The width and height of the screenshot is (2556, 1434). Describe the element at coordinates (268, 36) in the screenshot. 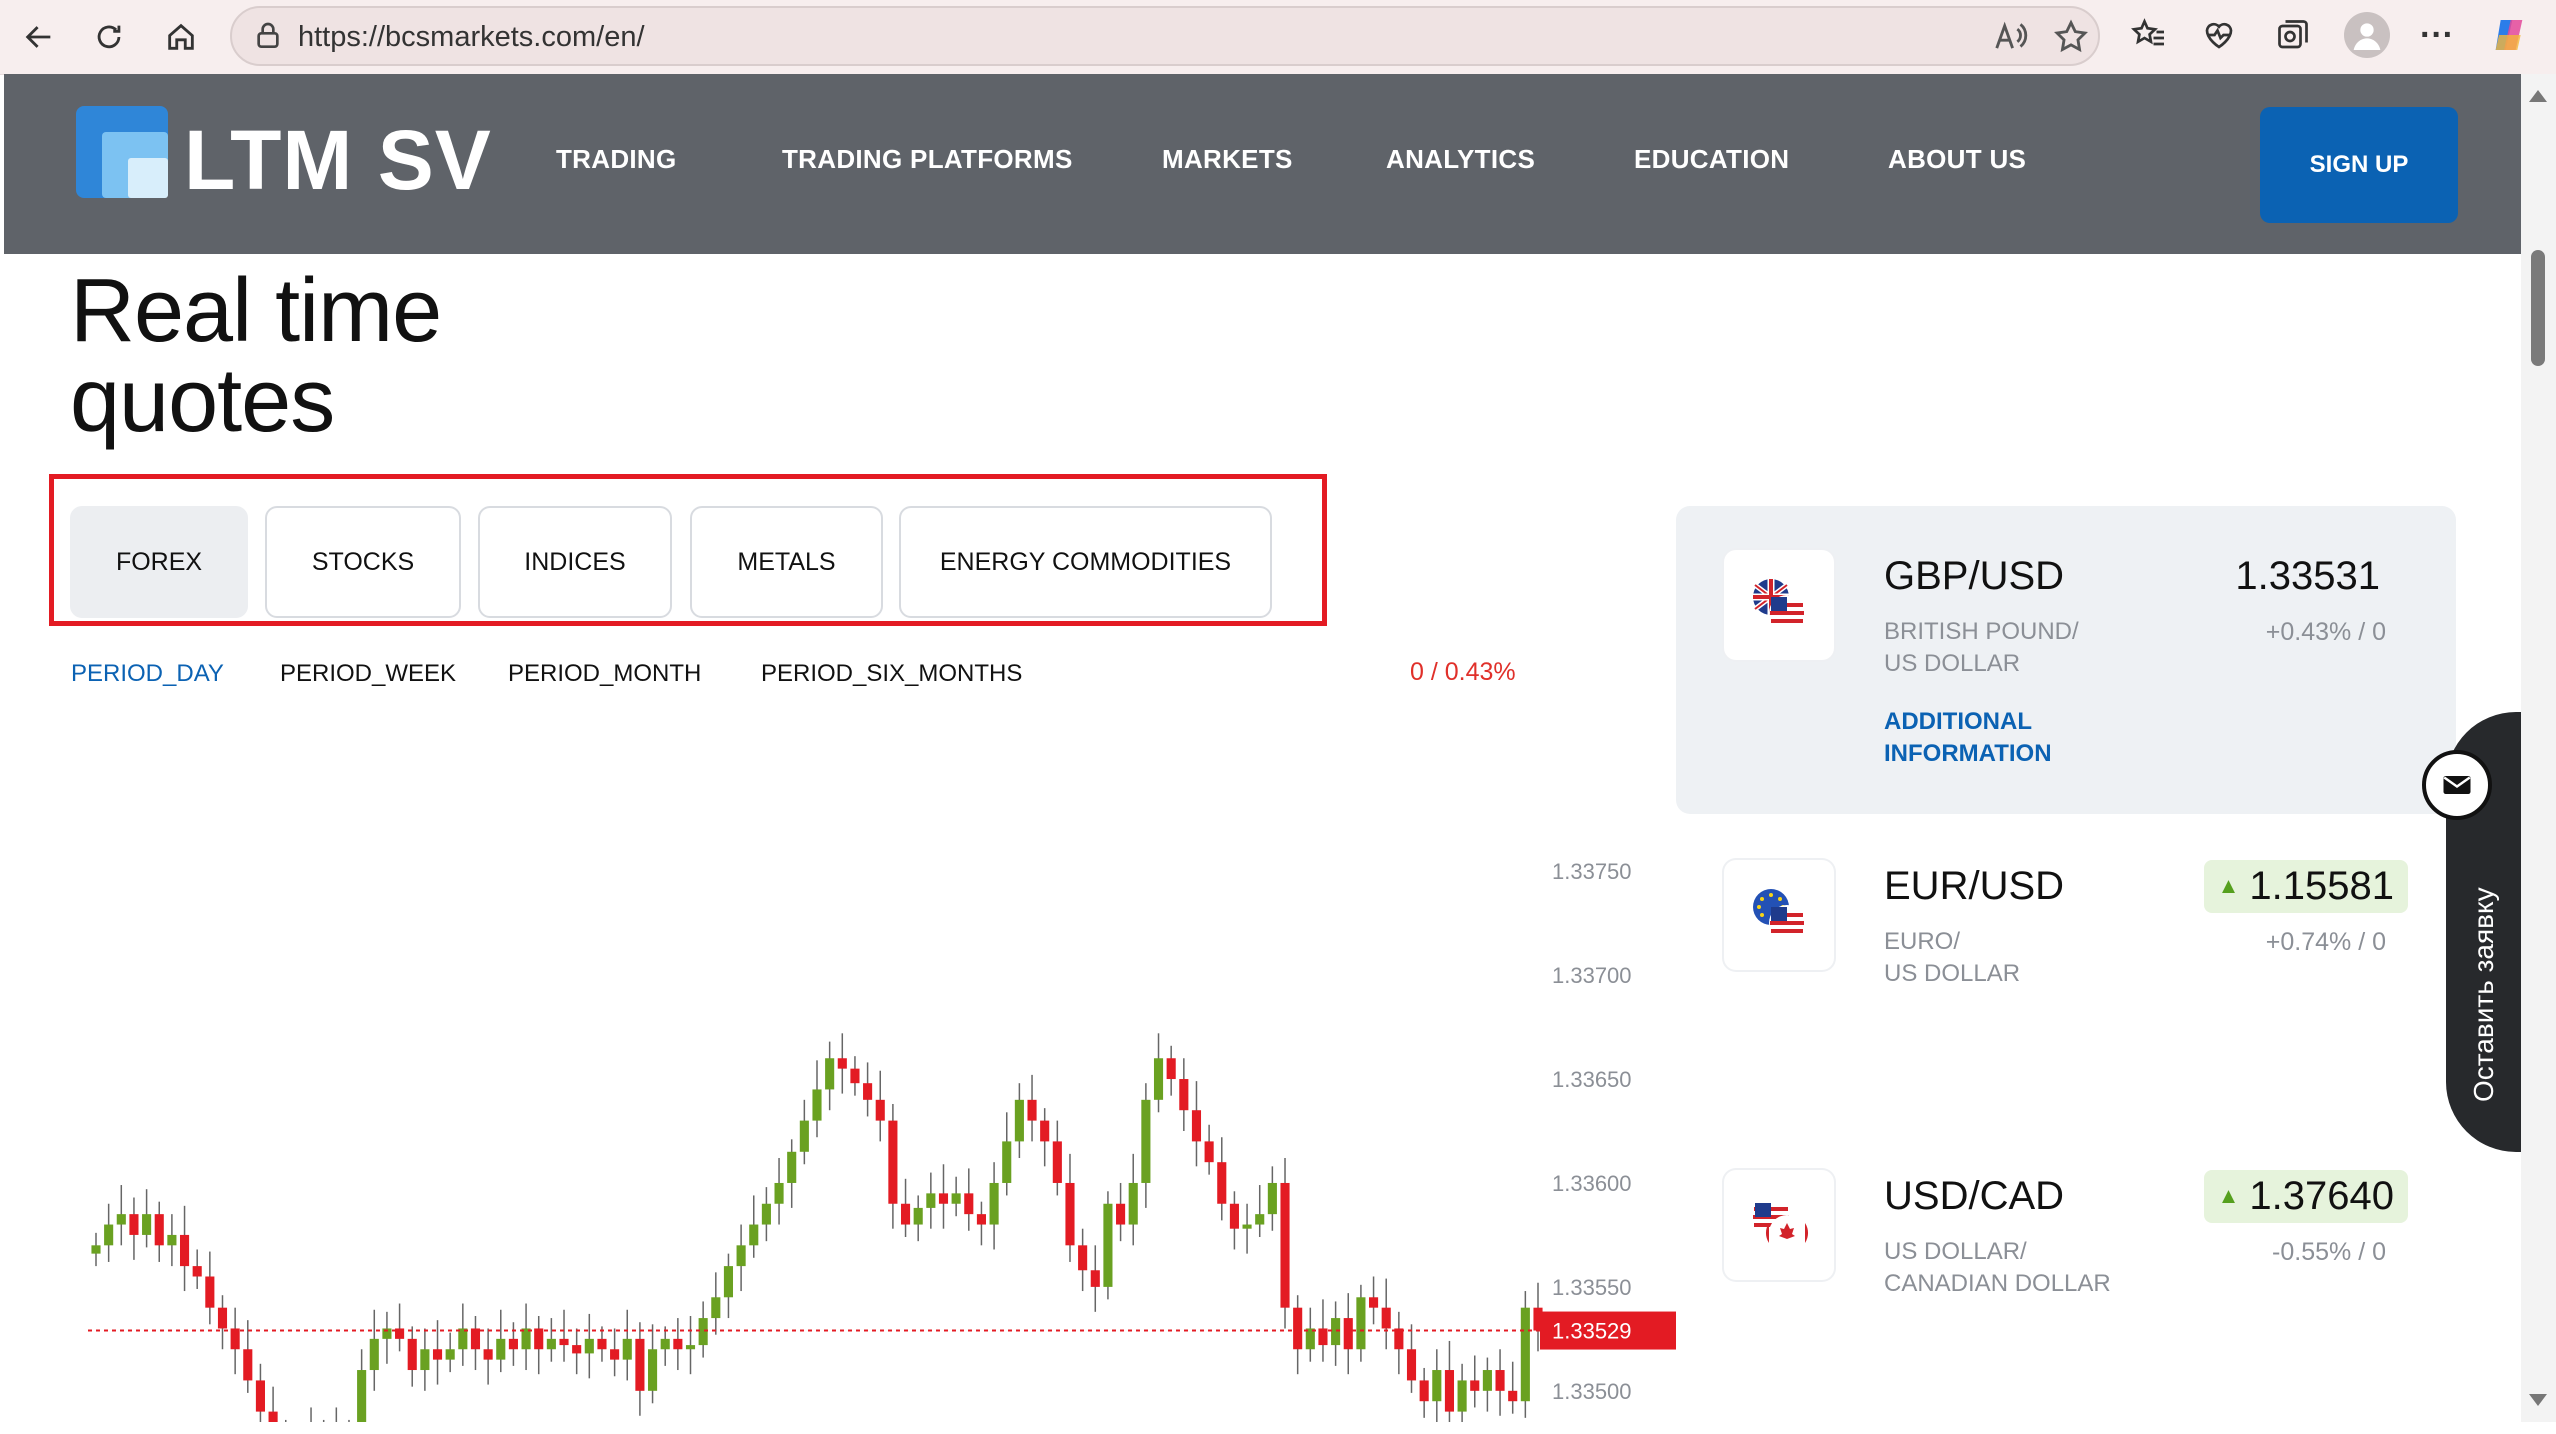

I see `lock-icon` at that location.